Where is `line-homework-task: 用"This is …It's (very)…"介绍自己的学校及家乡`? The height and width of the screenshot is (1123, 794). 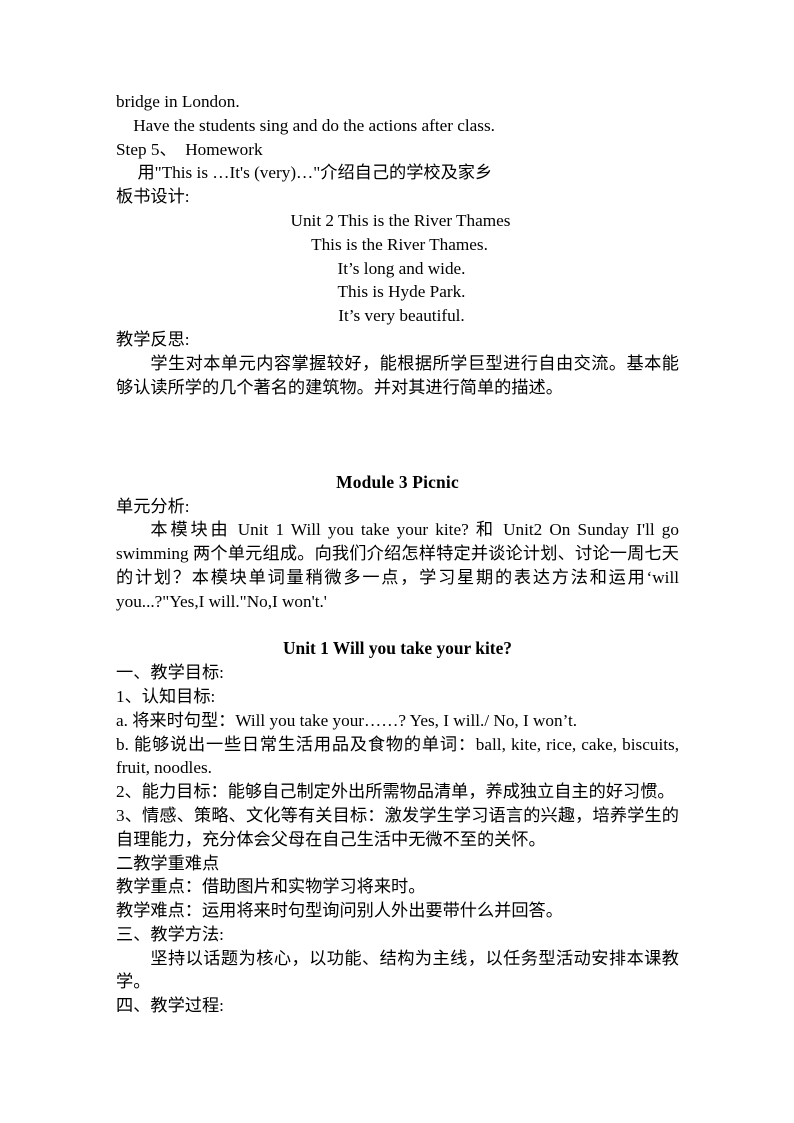 line-homework-task: 用"This is …It's (very)…"介绍自己的学校及家乡 is located at coordinates (304, 173).